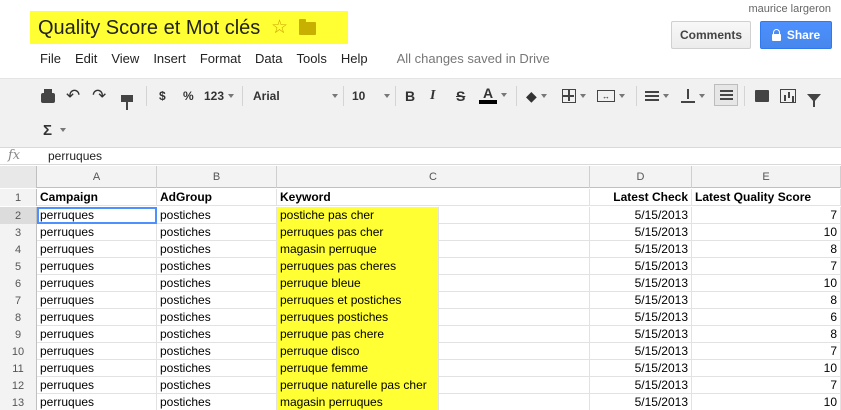 This screenshot has width=841, height=410. Describe the element at coordinates (536, 96) in the screenshot. I see `fill-color-button: ◆` at that location.